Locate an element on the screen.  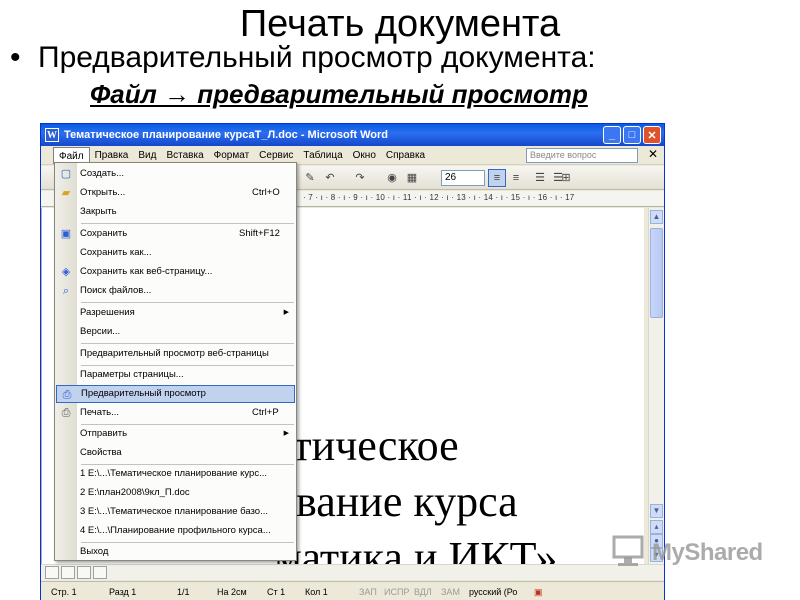
menu-window: Окно is located at coordinates (364, 155).